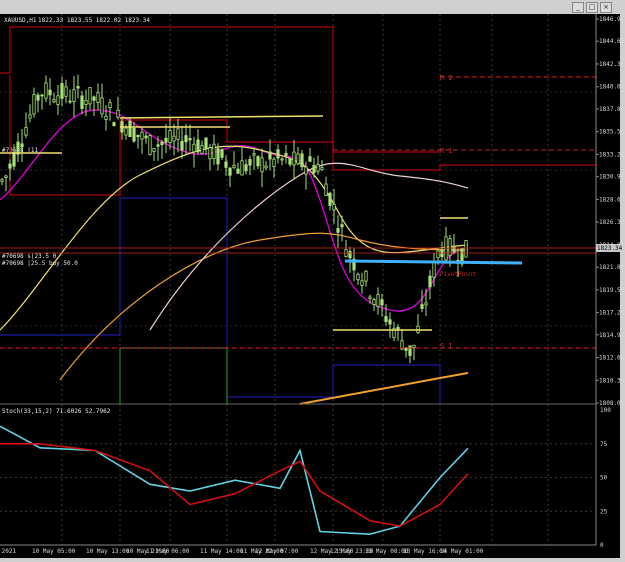  I want to click on price-tick-label-16: 1810.35, so click(612, 380).